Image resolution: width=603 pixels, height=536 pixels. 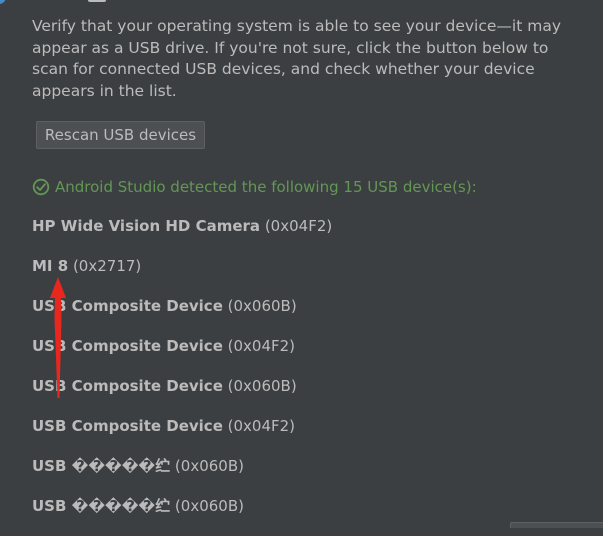 I want to click on device-item: HP Wide Vision HD Camera (0x04F2), so click(x=312, y=236).